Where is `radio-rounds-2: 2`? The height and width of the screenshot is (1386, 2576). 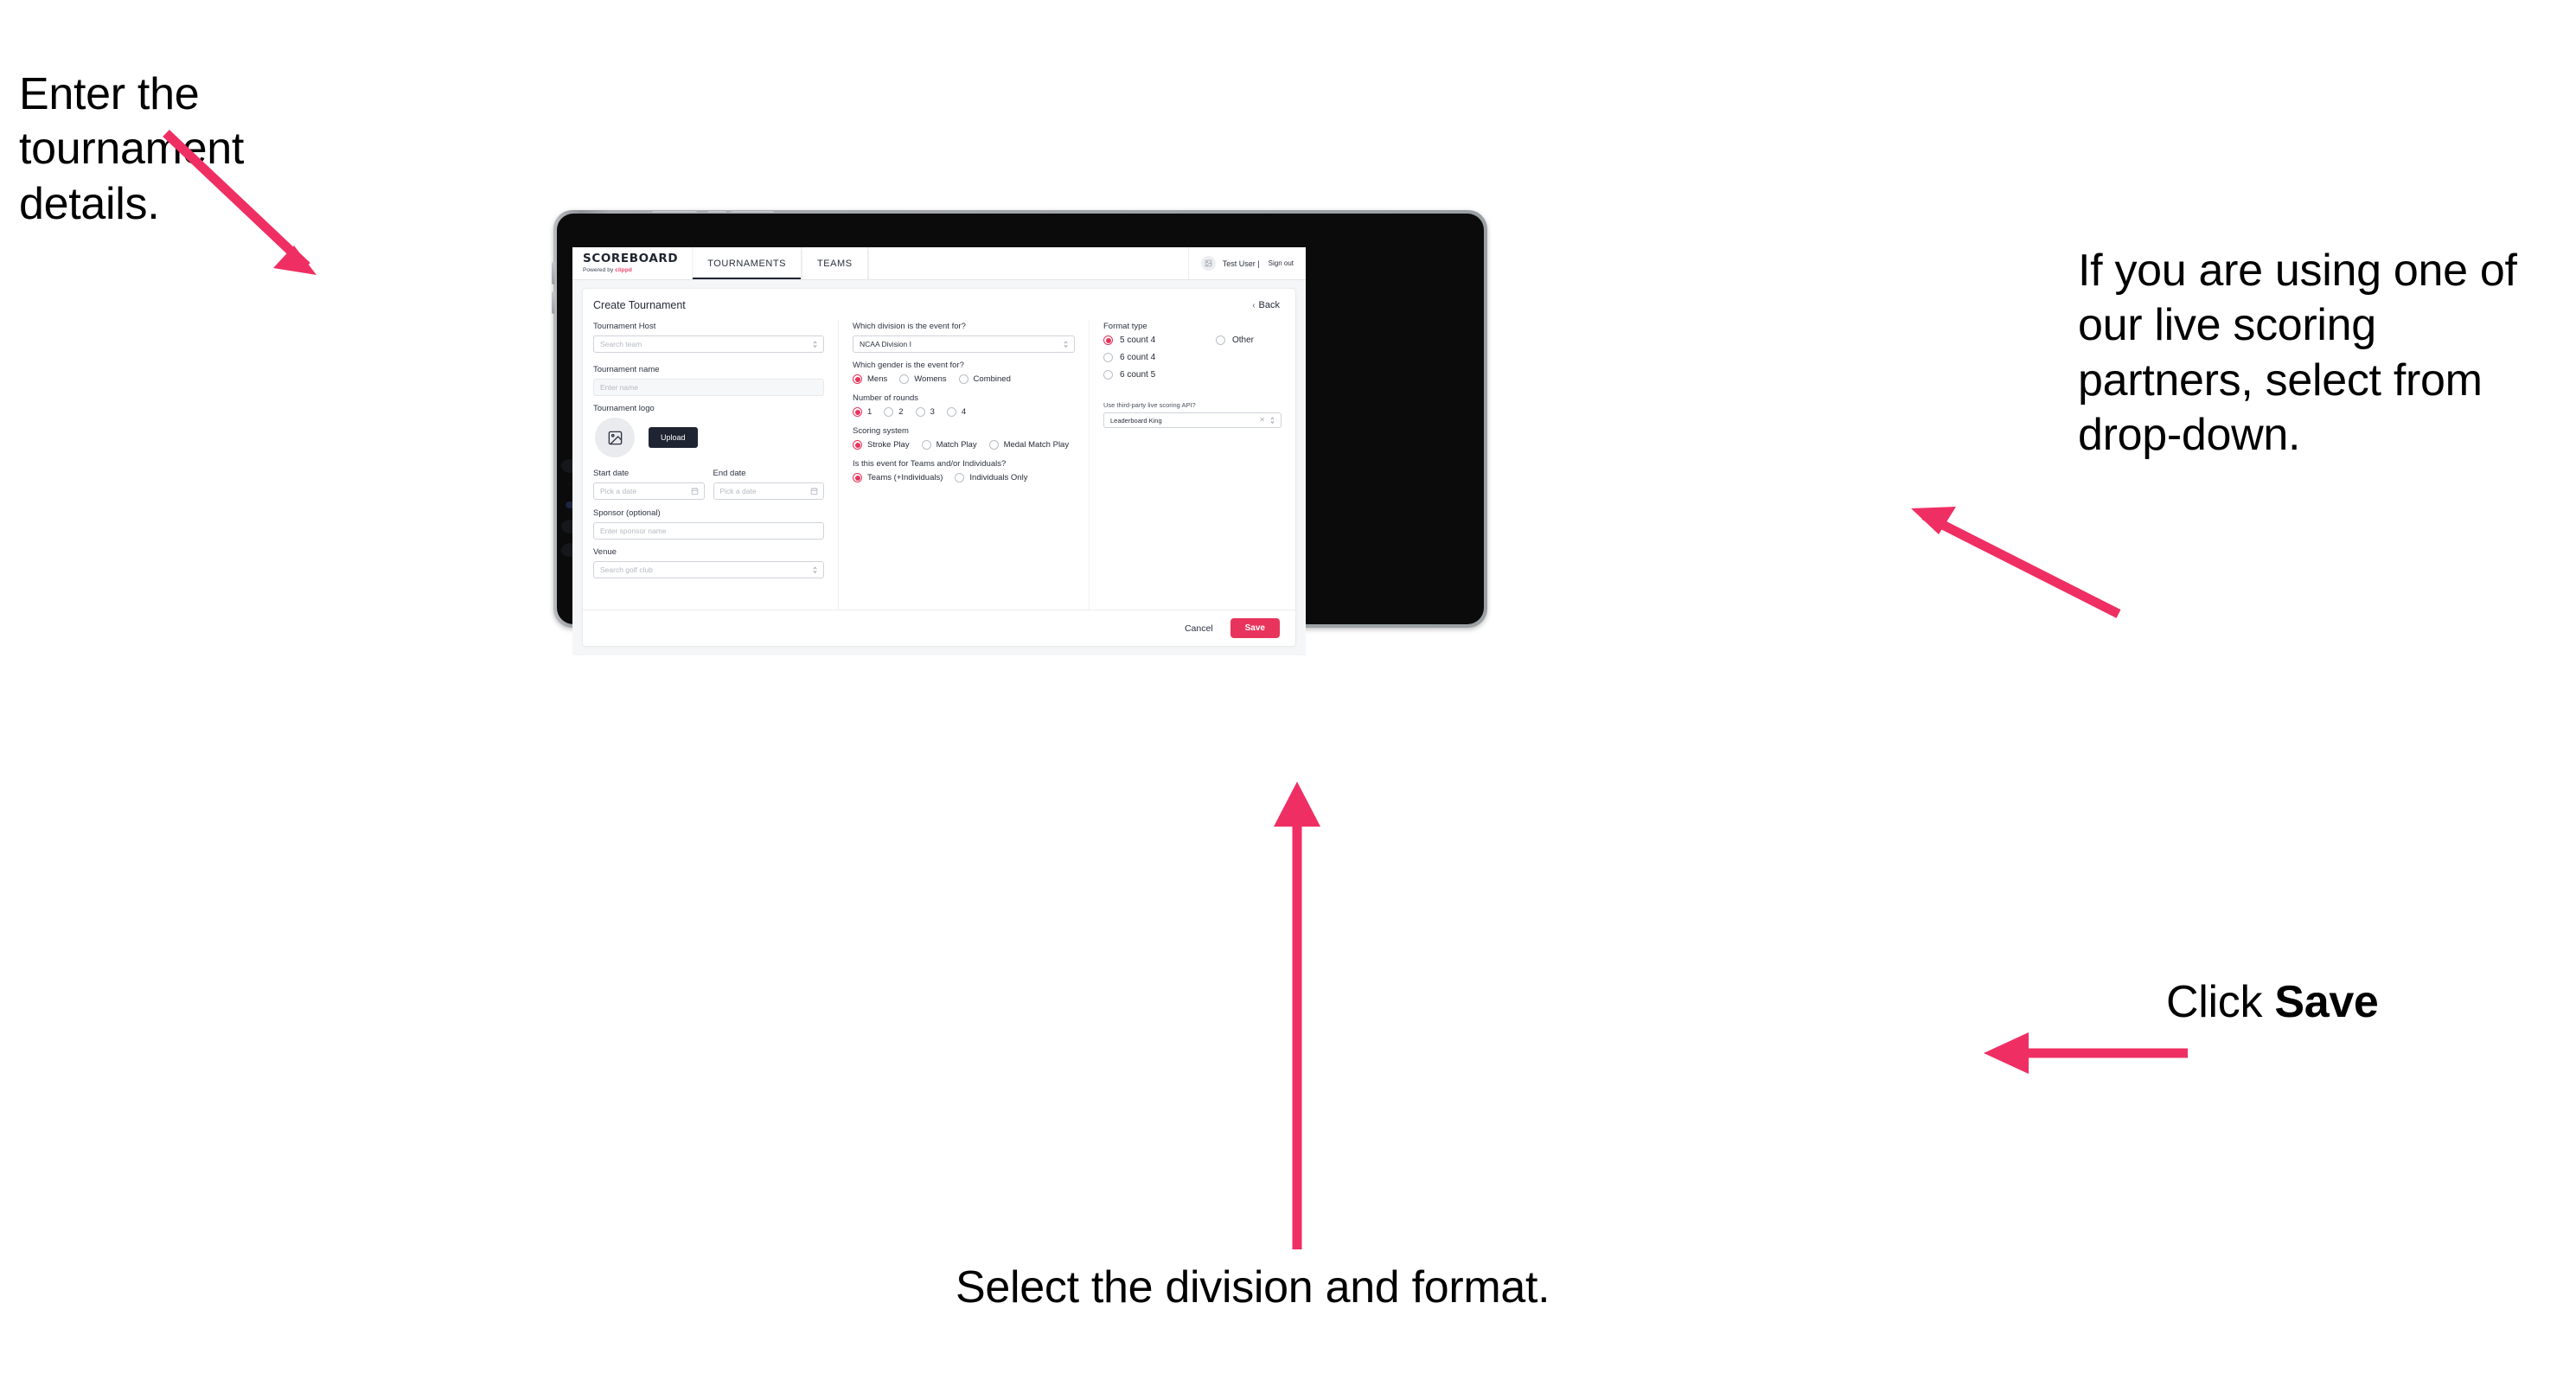
radio-rounds-2: 2 is located at coordinates (894, 412).